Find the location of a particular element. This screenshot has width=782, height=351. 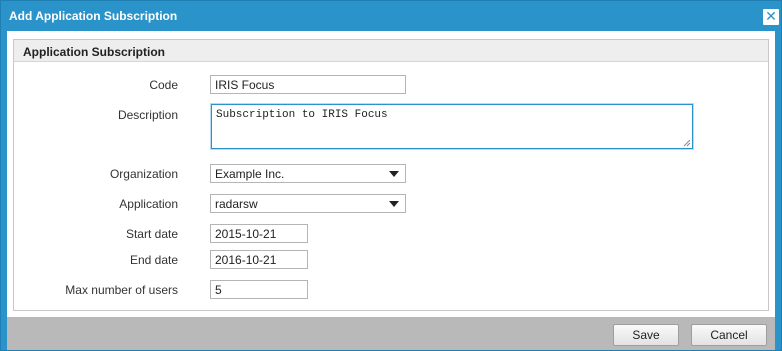

organization-value: Example Inc. is located at coordinates (250, 174).